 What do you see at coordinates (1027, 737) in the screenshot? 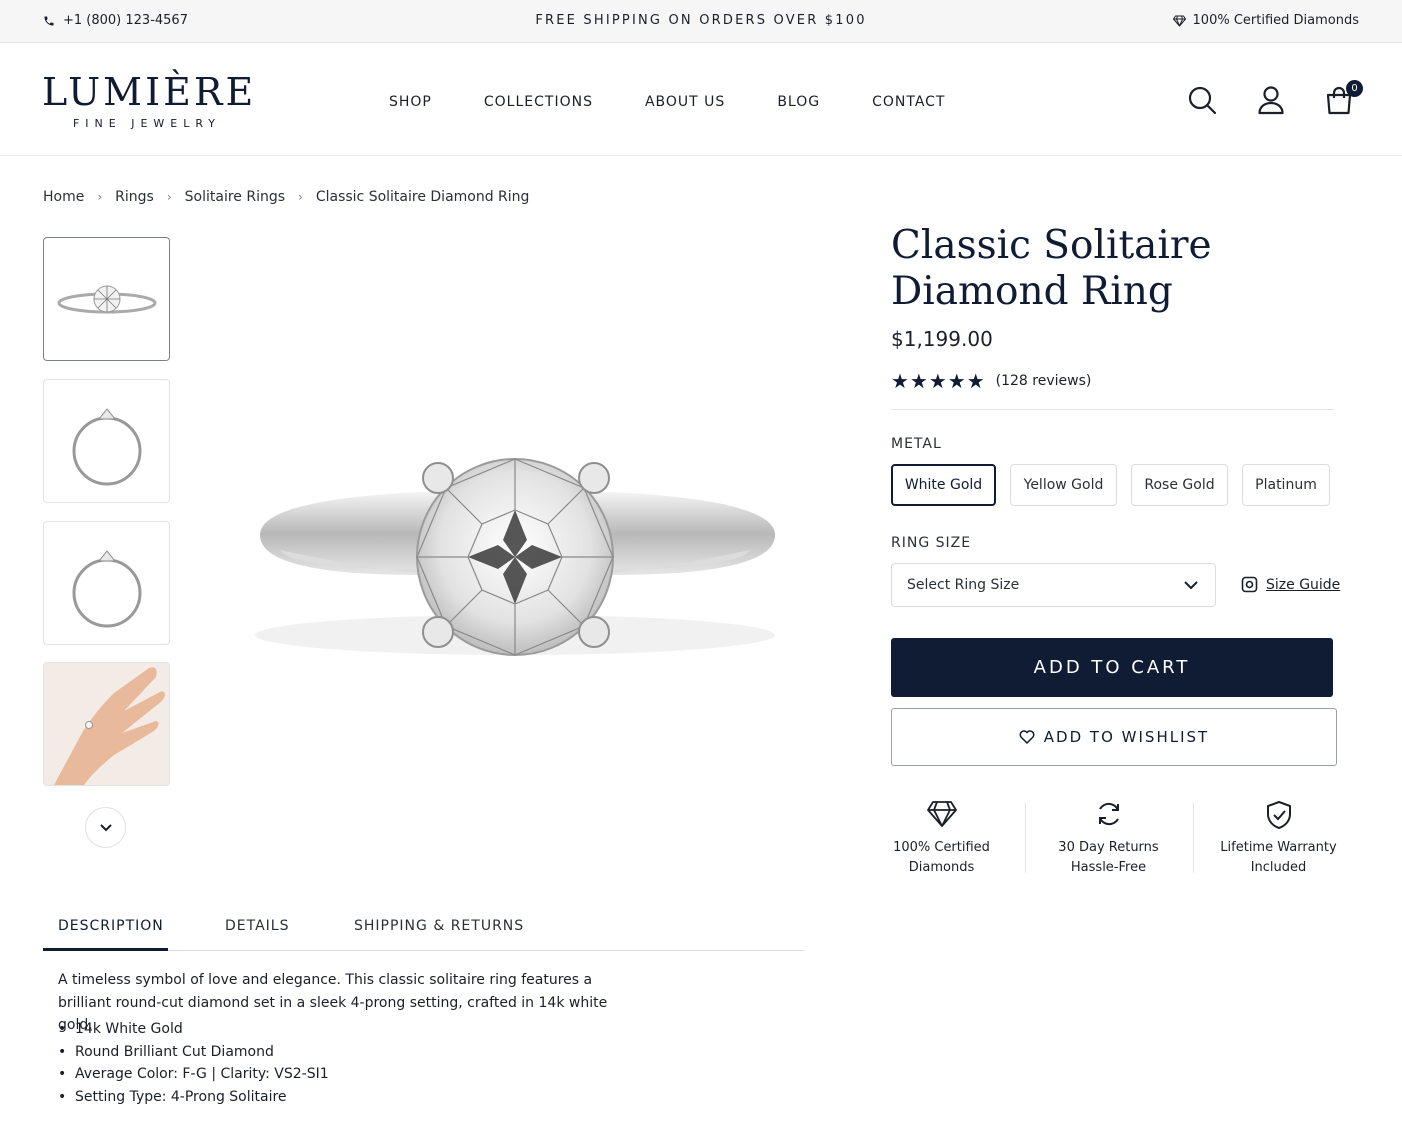
I see `heart-icon` at bounding box center [1027, 737].